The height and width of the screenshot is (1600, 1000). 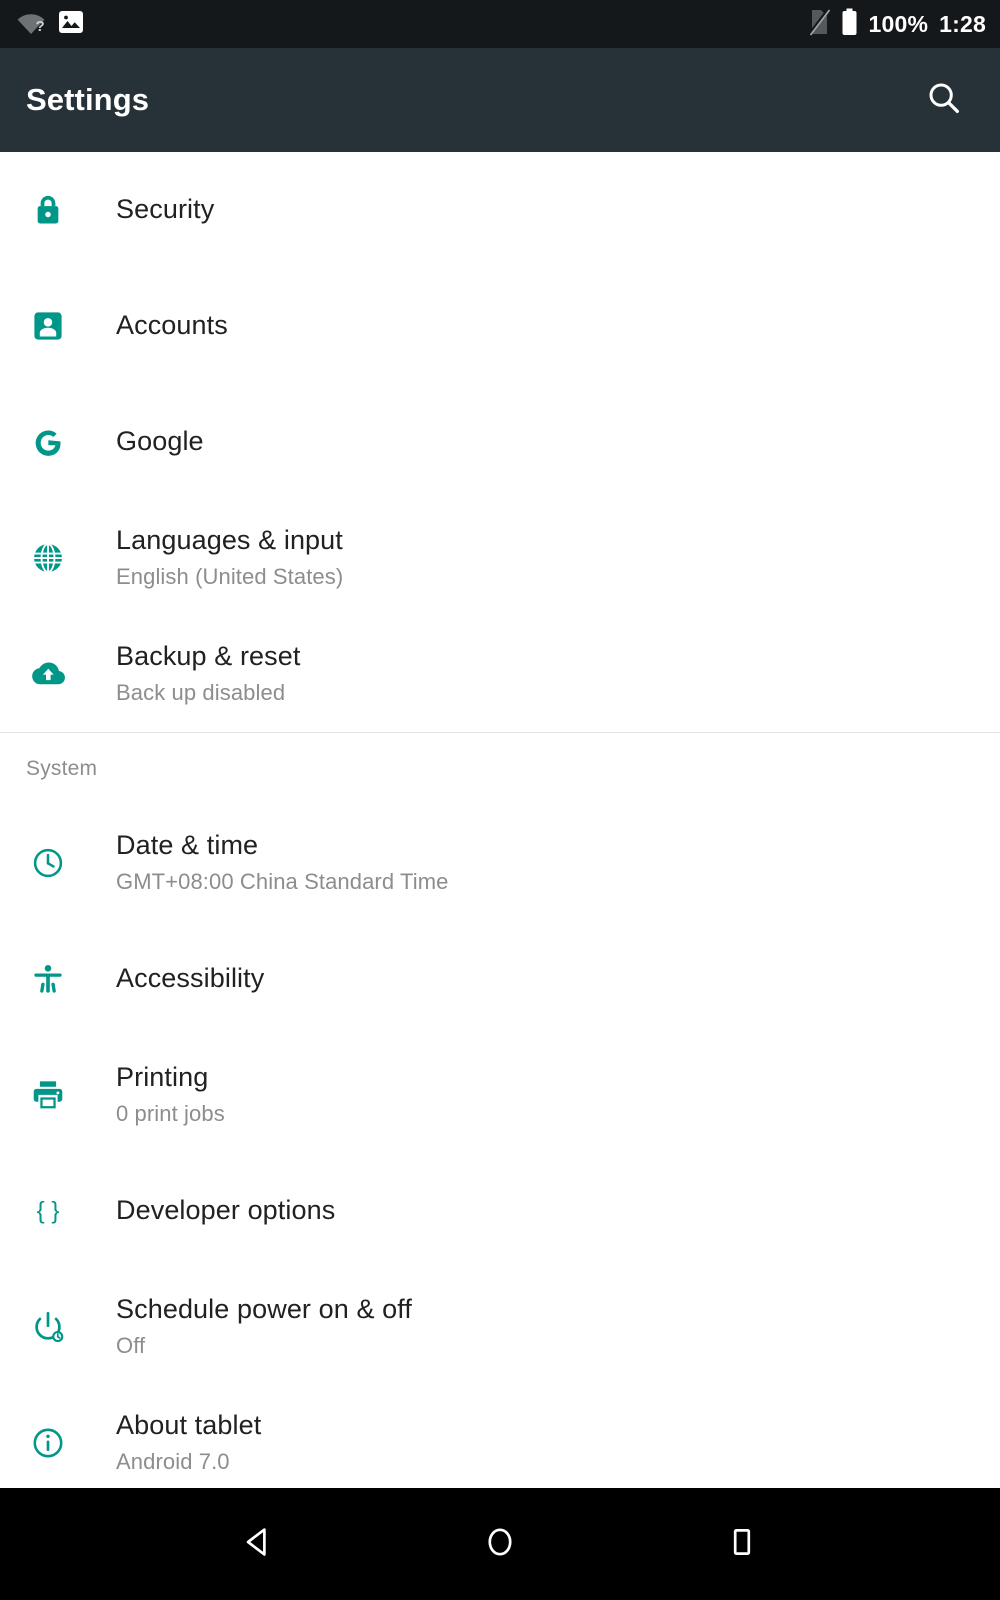 I want to click on list-item-text: Printing 0 print jobs, so click(x=170, y=1094).